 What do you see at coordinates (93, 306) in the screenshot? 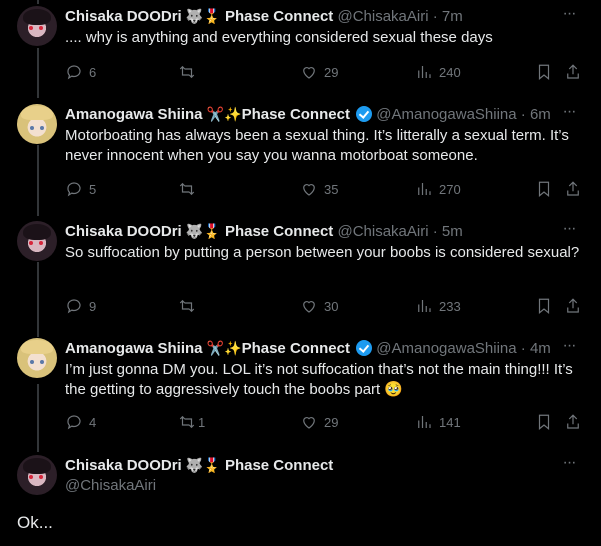
I see `reply-count: 9` at bounding box center [93, 306].